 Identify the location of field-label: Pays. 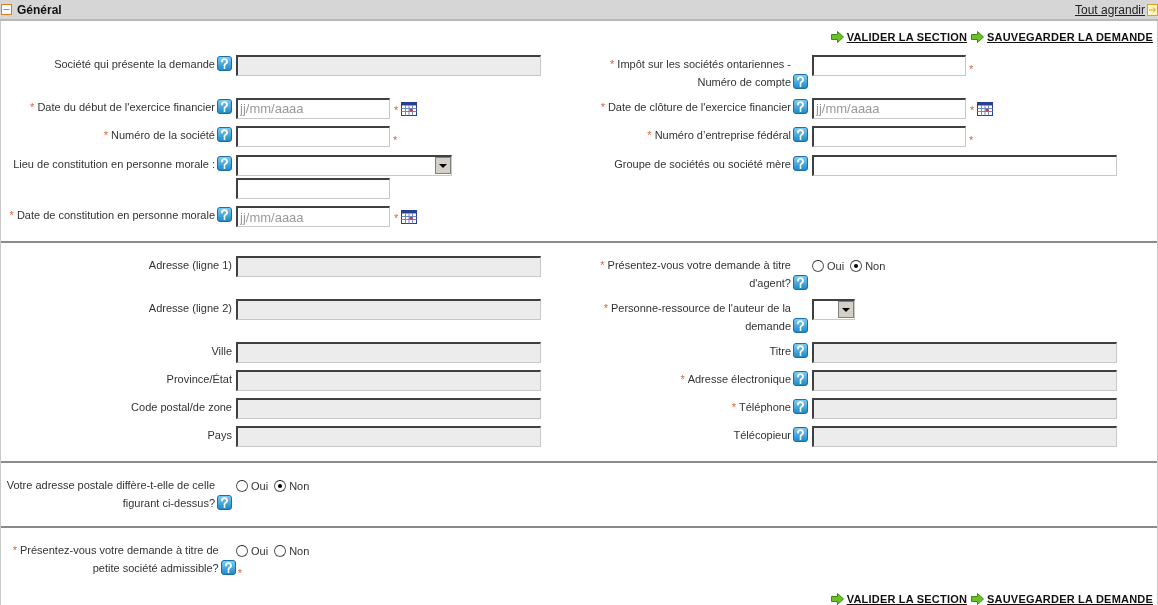
(219, 435).